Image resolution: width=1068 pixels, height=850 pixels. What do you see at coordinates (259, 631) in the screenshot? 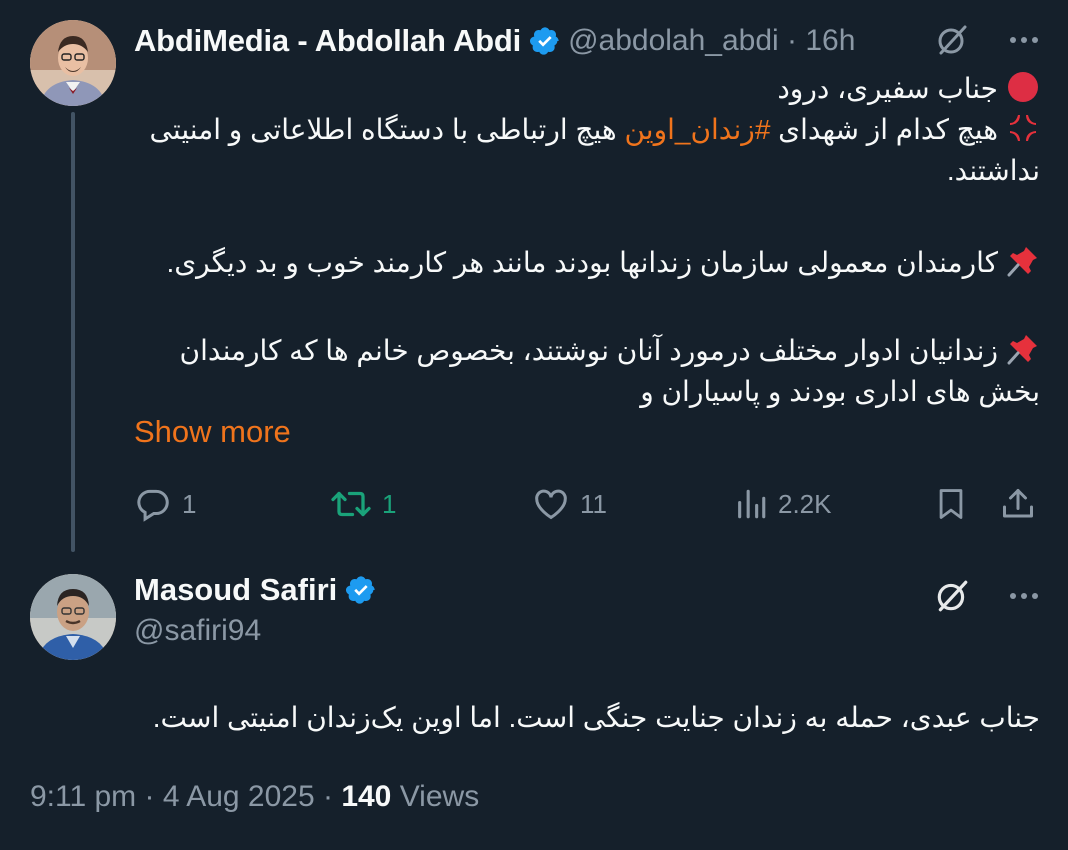
I see `author-handle: @safiri94` at bounding box center [259, 631].